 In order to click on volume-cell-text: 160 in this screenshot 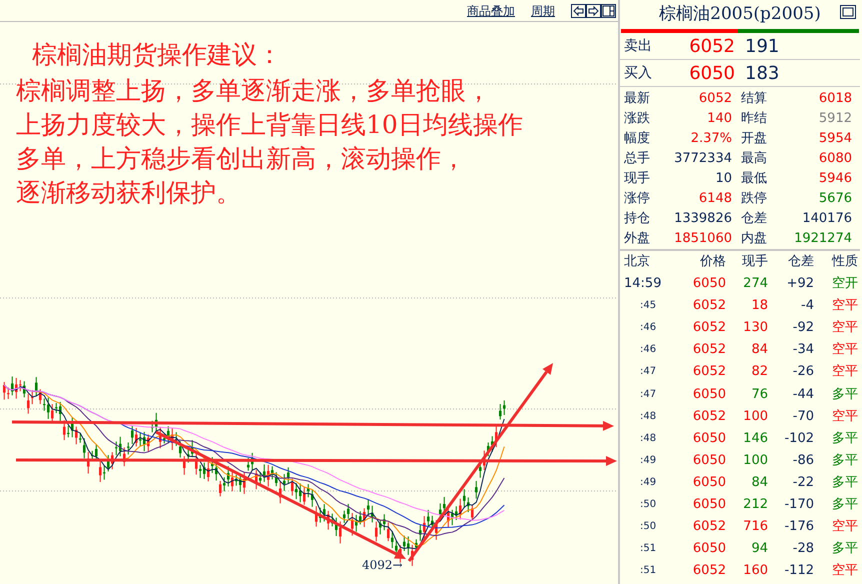, I will do `click(755, 571)`.